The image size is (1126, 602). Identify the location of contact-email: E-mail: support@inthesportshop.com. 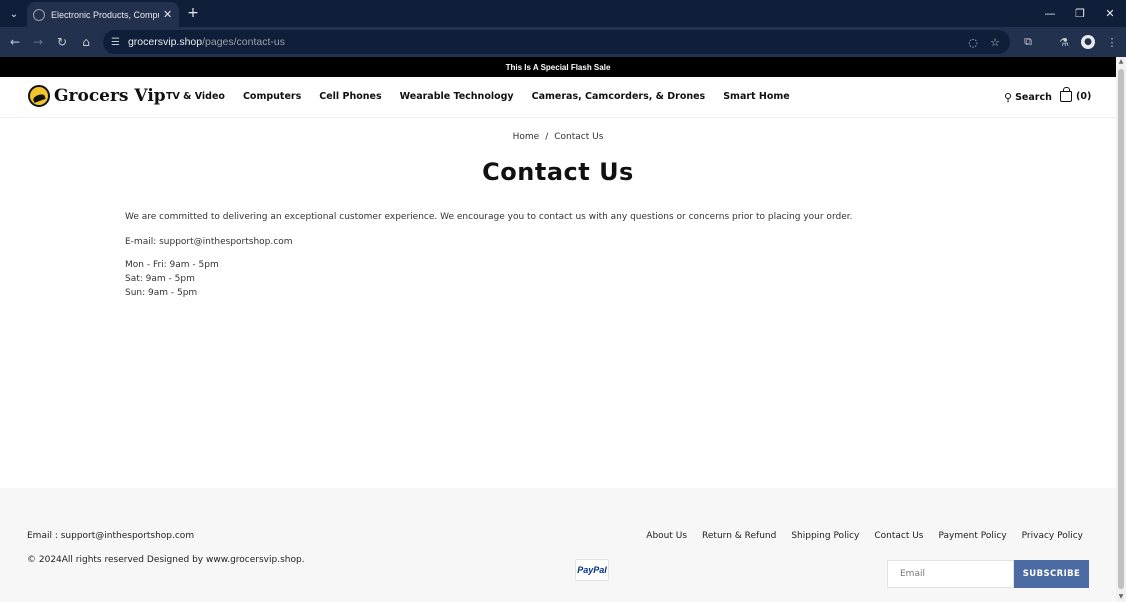
(209, 242).